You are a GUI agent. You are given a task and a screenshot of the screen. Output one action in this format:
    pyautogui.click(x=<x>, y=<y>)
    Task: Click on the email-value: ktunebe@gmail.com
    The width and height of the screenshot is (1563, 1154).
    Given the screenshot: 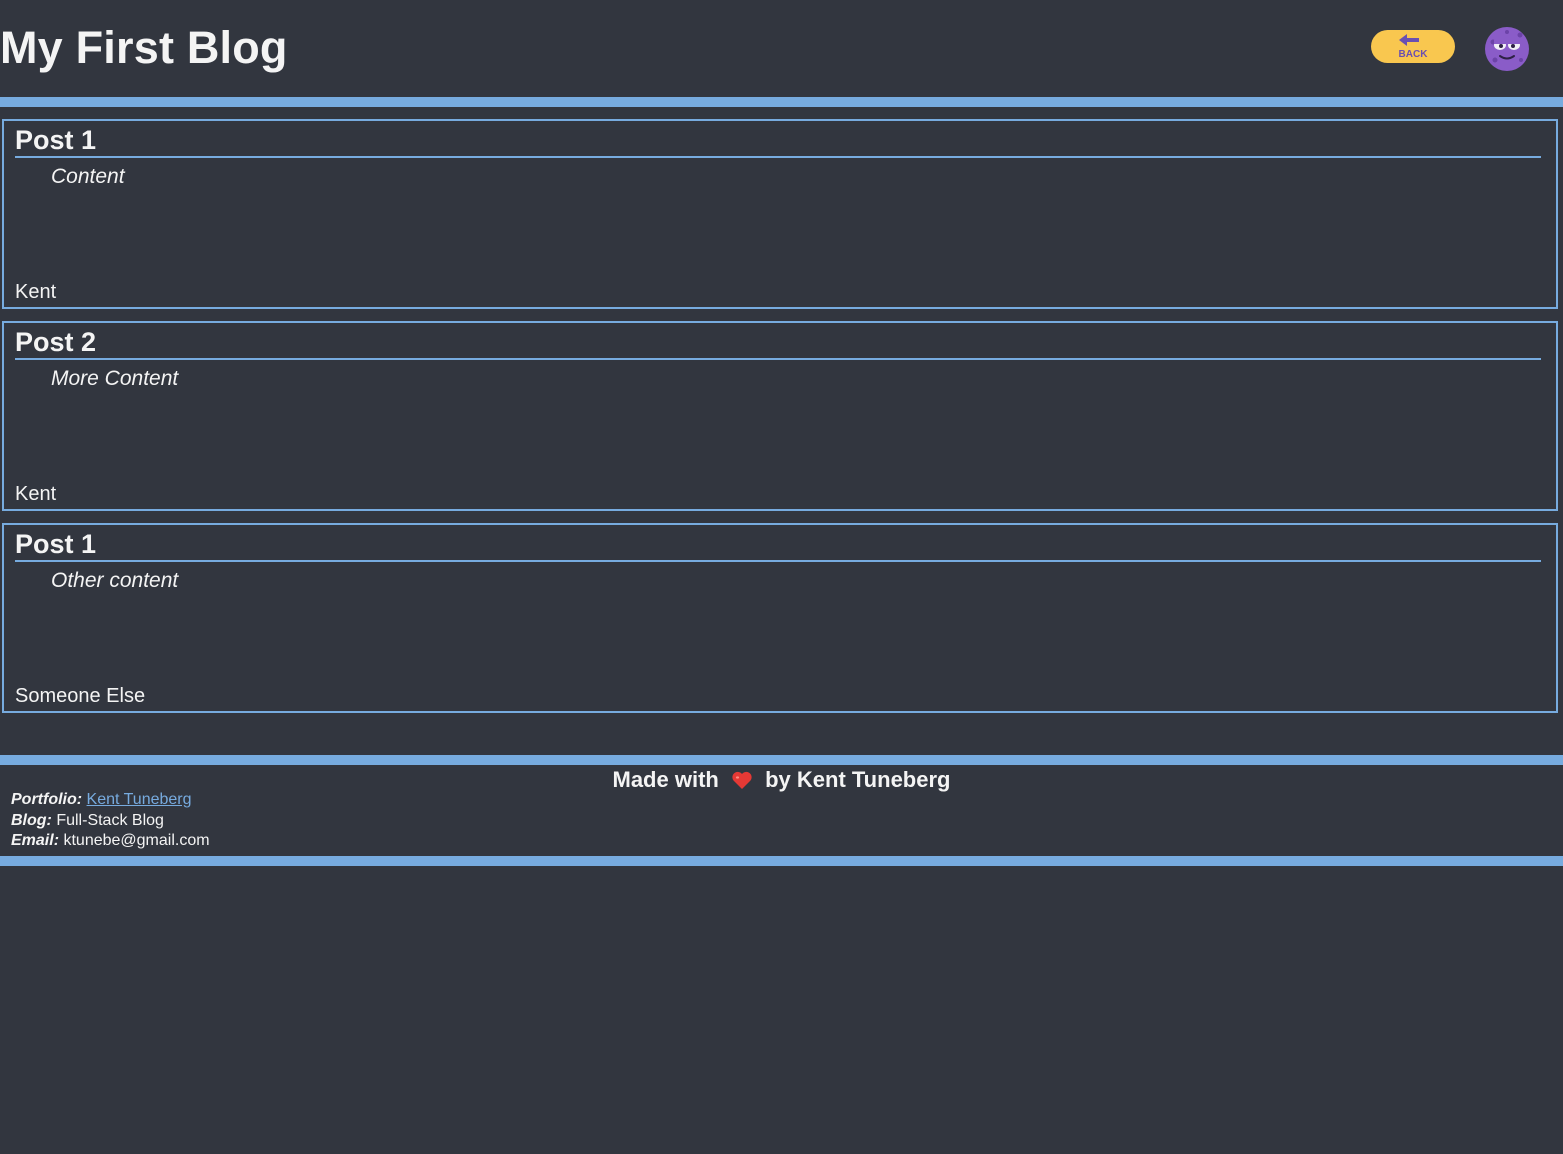 What is the action you would take?
    pyautogui.click(x=136, y=840)
    